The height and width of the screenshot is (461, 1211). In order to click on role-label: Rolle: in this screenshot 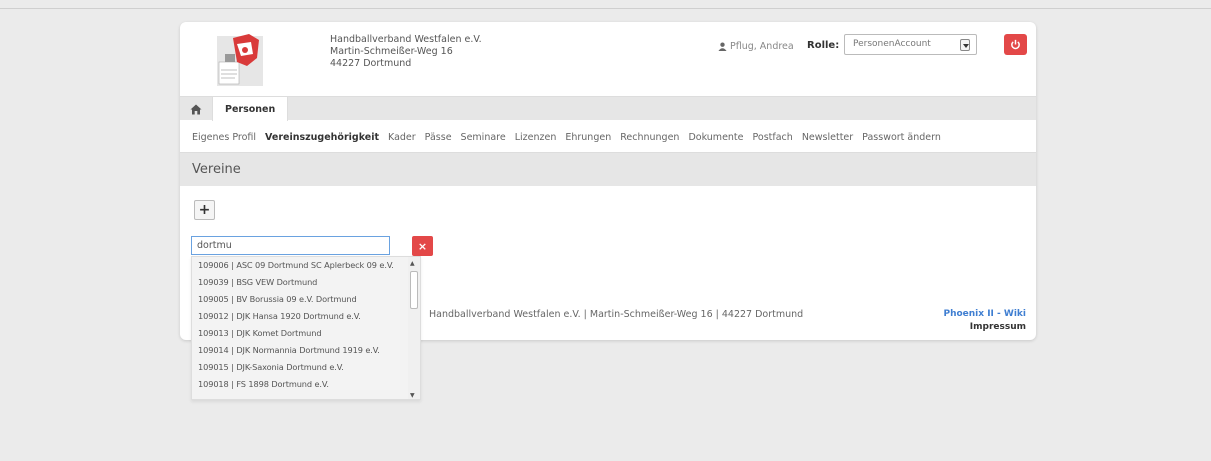, I will do `click(823, 45)`.